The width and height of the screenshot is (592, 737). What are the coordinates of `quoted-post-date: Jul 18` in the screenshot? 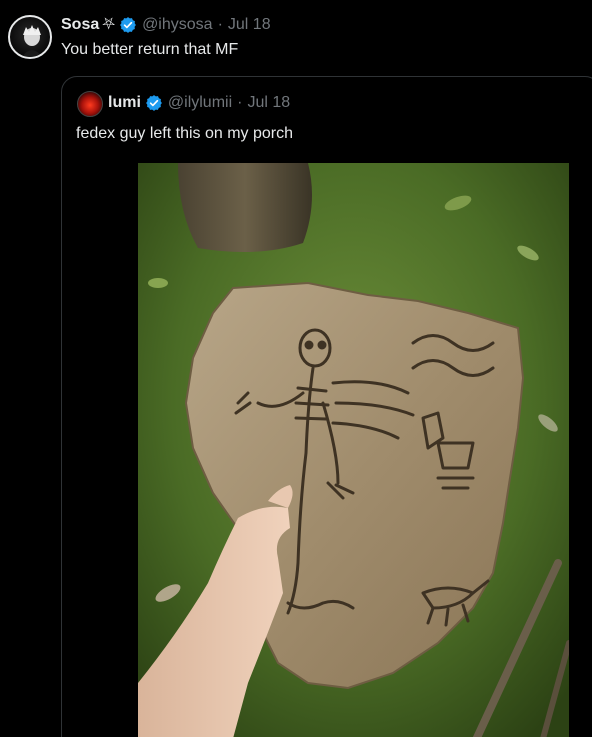 It's located at (268, 103).